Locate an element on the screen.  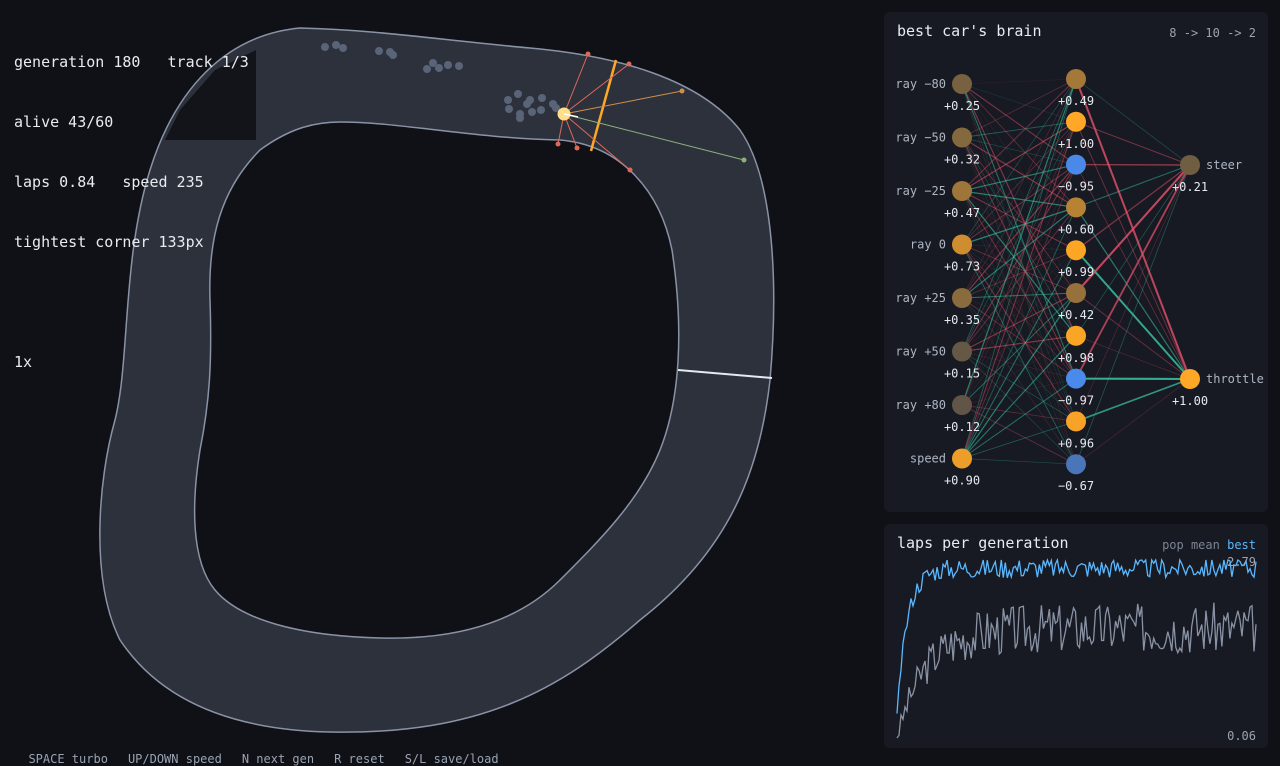
input-node-value: +0.32 is located at coordinates (962, 160).